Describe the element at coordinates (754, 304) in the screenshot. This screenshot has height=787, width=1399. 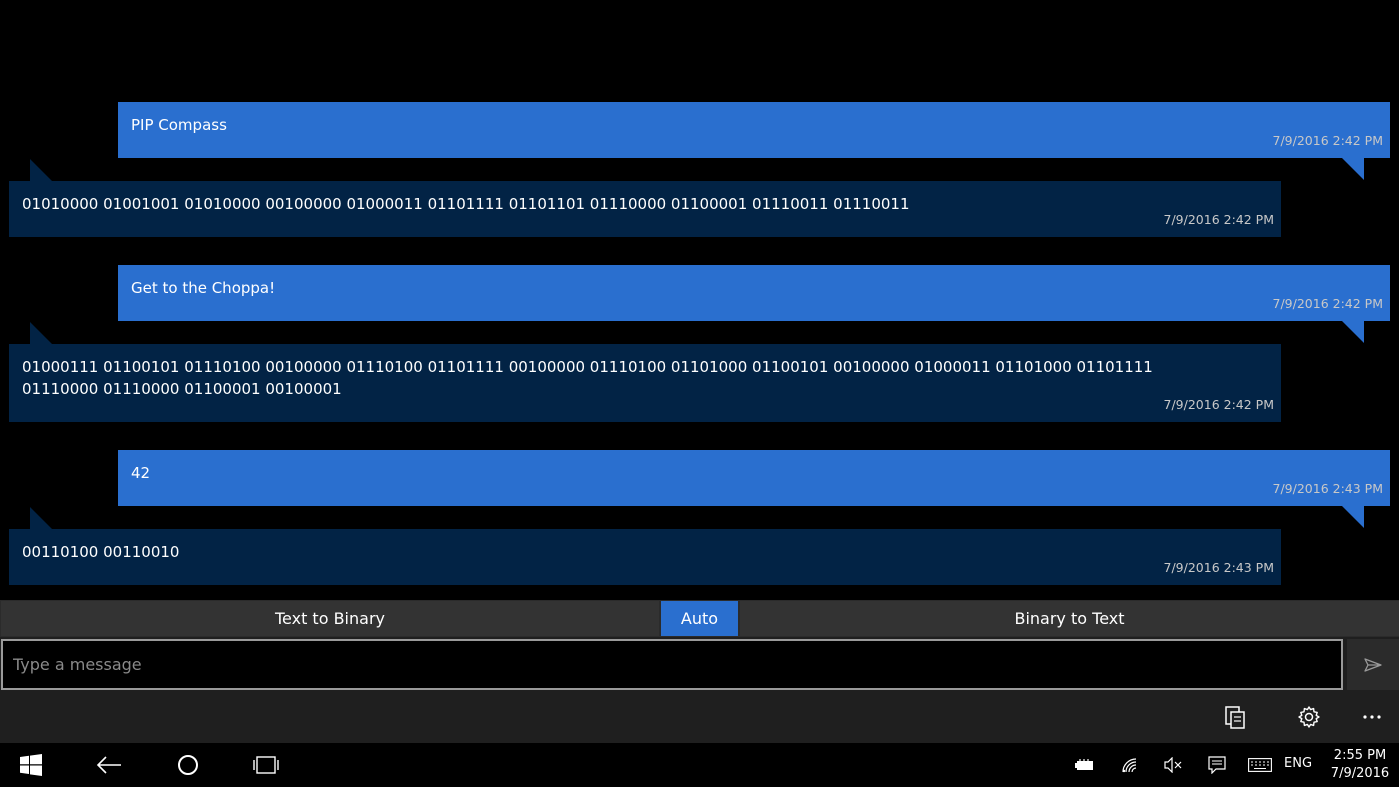
I see `sent-message: Get to the Choppa! 7/9/2016 2:42 PM` at that location.